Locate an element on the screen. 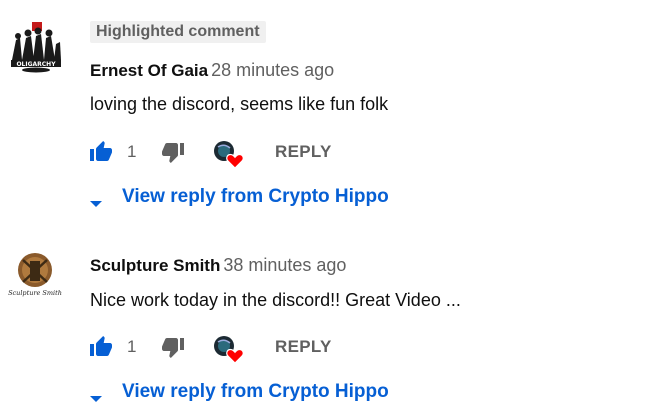  avatar-logo-text: Sculpture Smith is located at coordinates (35, 293).